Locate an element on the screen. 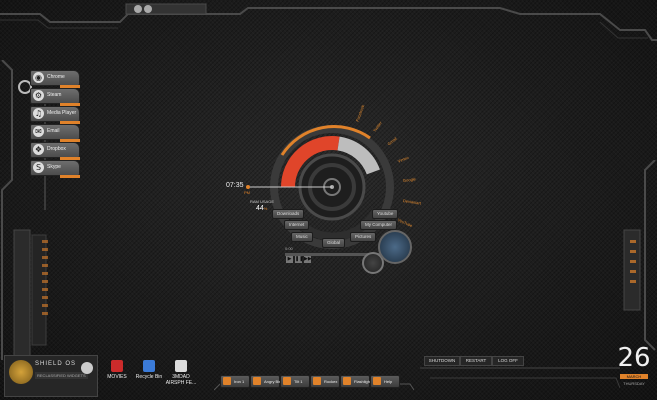 This screenshot has height=400, width=657. launcher-item-dropbox: ❖ Dropbox is located at coordinates (55, 151).